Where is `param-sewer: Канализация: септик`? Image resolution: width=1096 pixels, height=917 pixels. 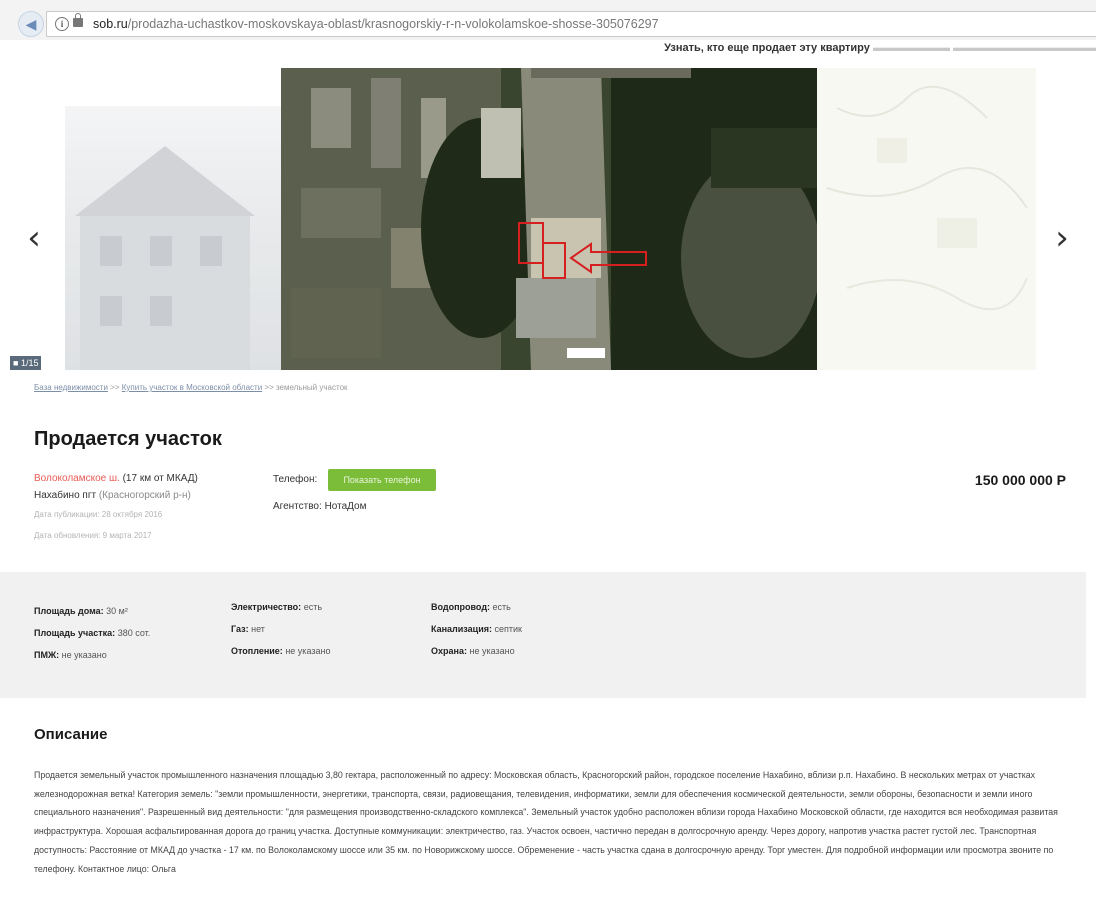 param-sewer: Канализация: септик is located at coordinates (476, 629).